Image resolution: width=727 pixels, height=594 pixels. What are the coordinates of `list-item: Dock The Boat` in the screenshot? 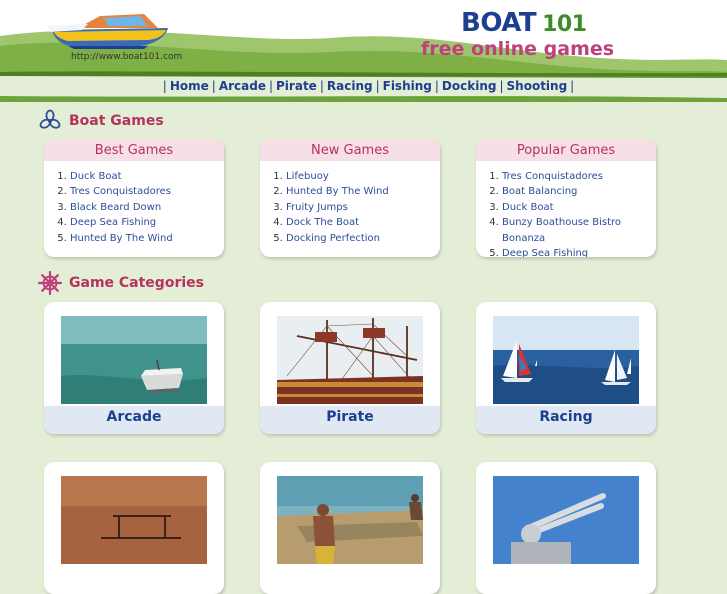 It's located at (363, 222).